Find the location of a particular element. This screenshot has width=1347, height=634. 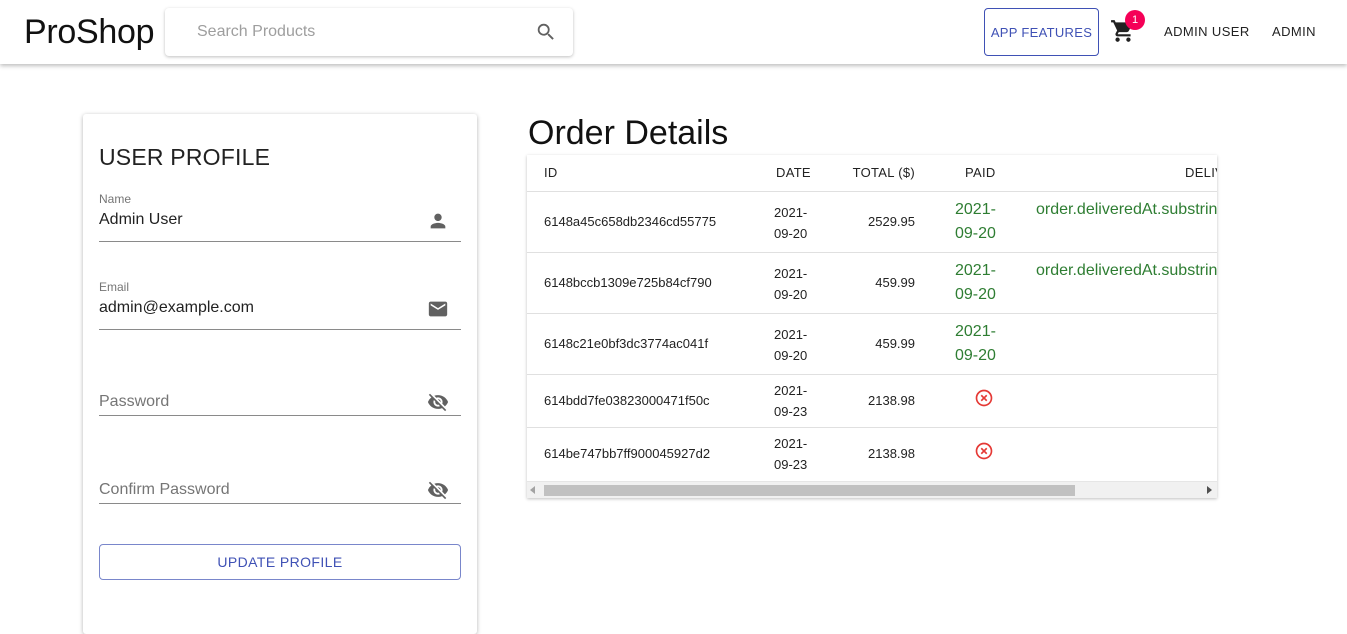

order-id: 6148a45c658db2346cd55775 is located at coordinates (630, 221).